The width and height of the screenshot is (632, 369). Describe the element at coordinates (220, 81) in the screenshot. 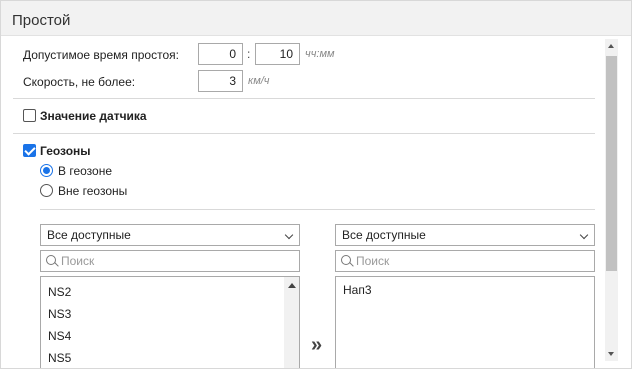

I see `speed-input: 3` at that location.